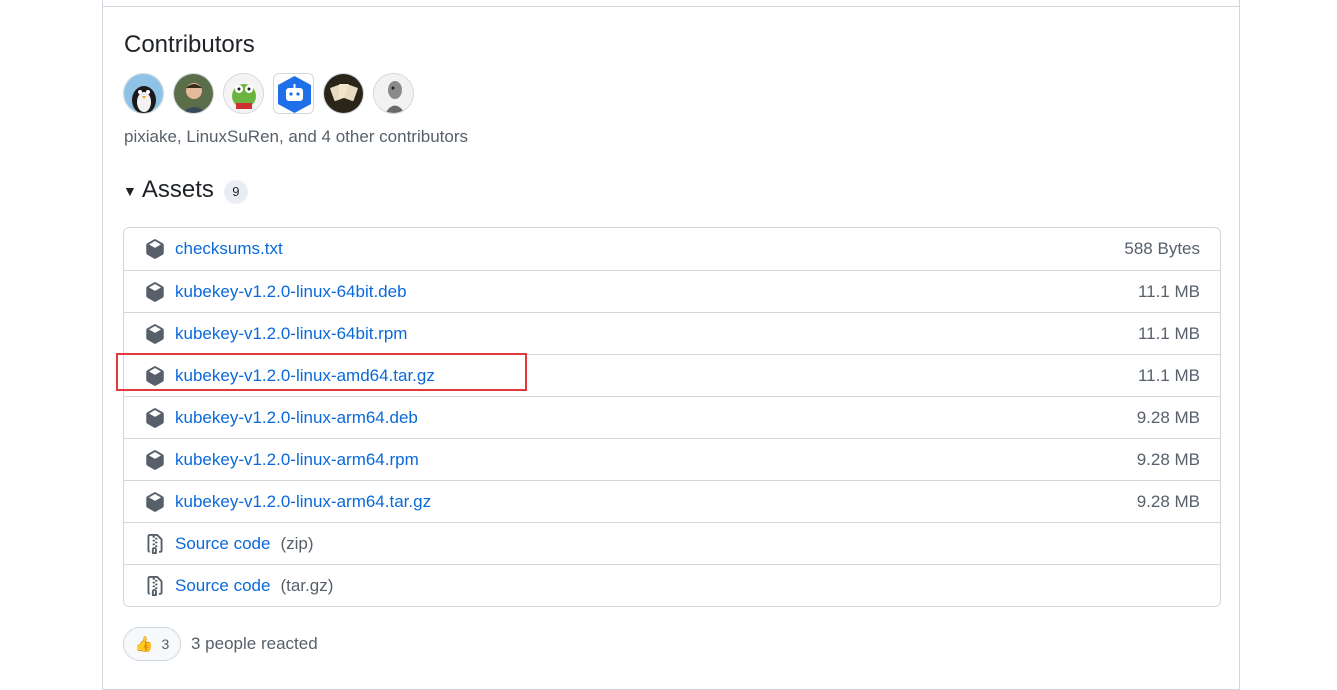 The width and height of the screenshot is (1337, 690). I want to click on asset-size: 588 Bytes, so click(1162, 248).